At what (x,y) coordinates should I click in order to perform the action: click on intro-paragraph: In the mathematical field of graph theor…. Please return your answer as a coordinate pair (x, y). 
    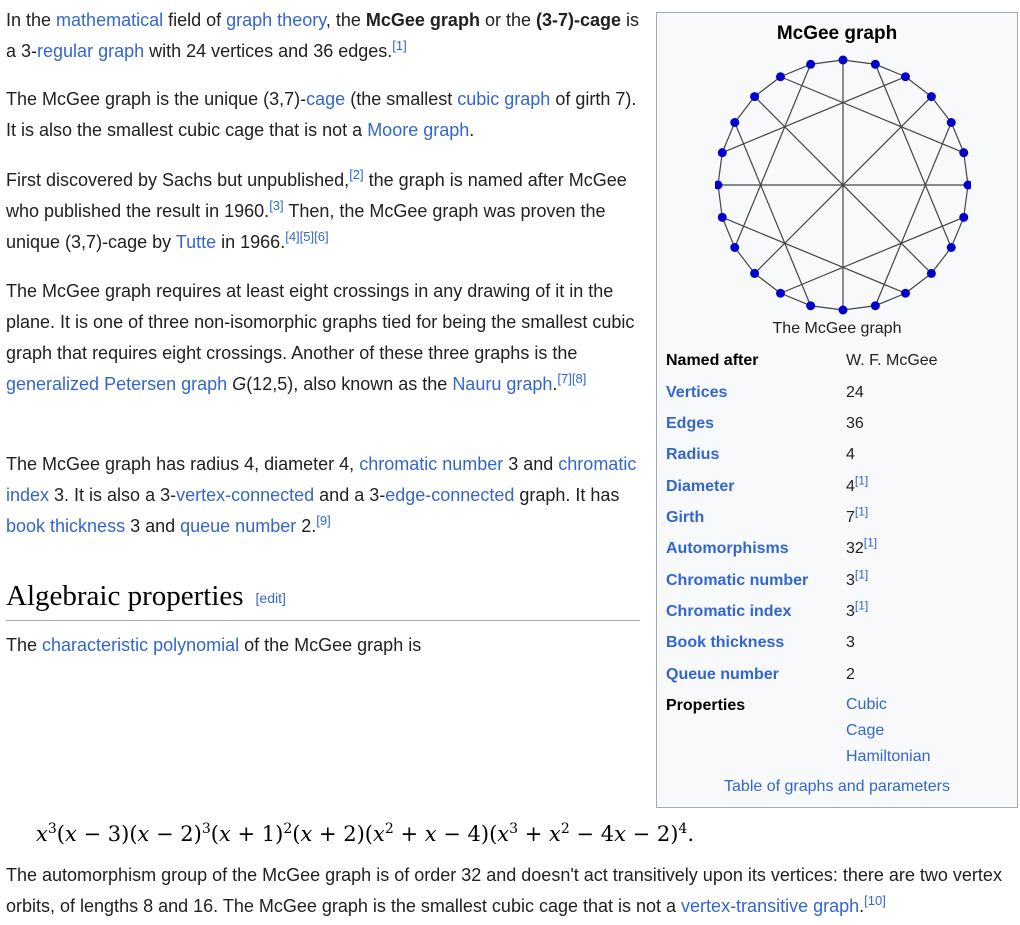
    Looking at the image, I should click on (323, 36).